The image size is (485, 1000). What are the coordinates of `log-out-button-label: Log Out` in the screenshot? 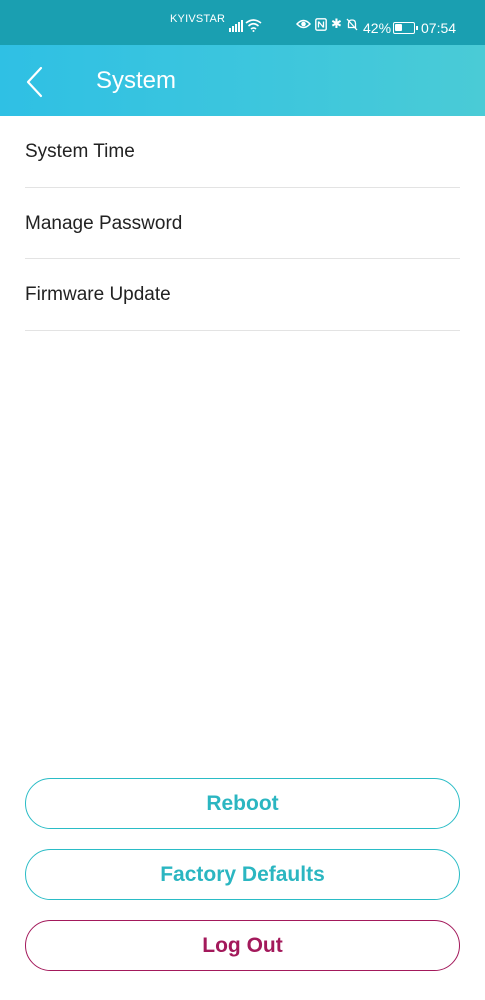 It's located at (242, 945).